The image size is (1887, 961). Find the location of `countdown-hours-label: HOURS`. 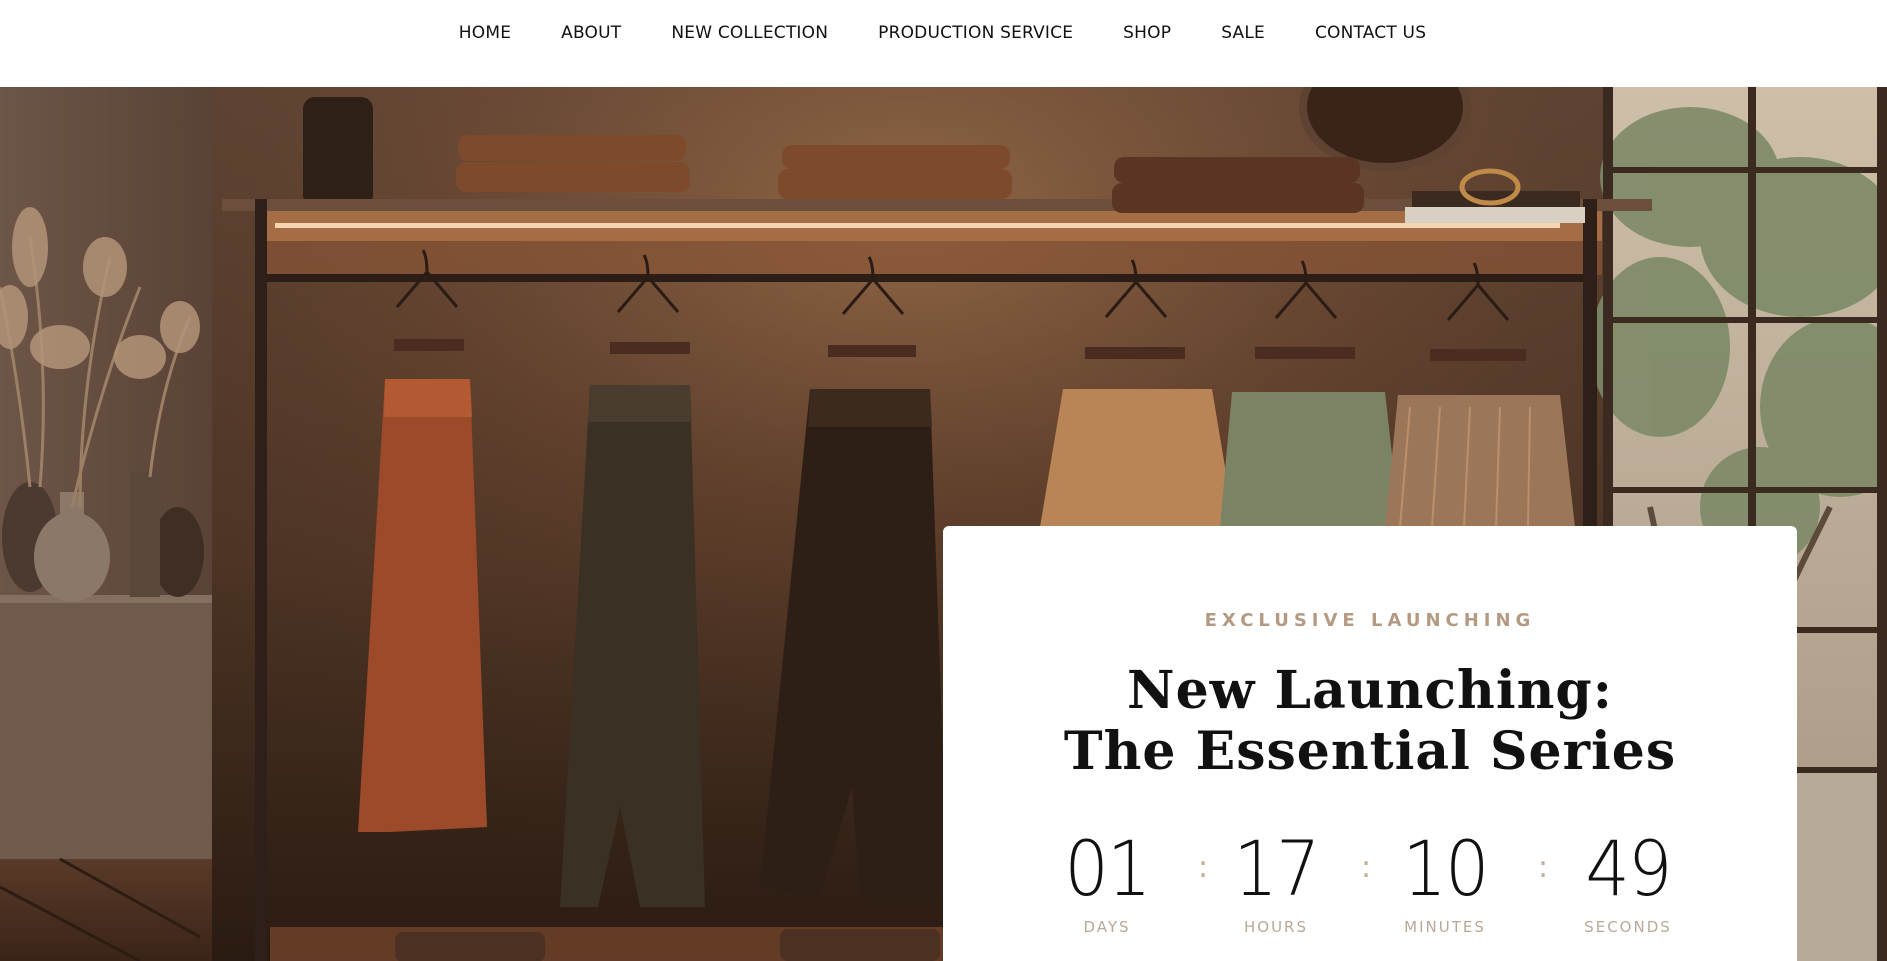

countdown-hours-label: HOURS is located at coordinates (1275, 927).